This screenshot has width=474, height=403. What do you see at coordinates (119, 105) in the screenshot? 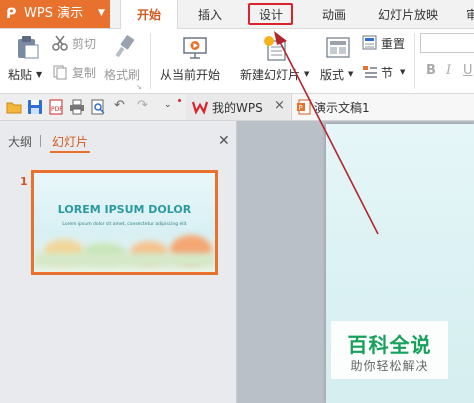
I see `undo-icon: ↶` at bounding box center [119, 105].